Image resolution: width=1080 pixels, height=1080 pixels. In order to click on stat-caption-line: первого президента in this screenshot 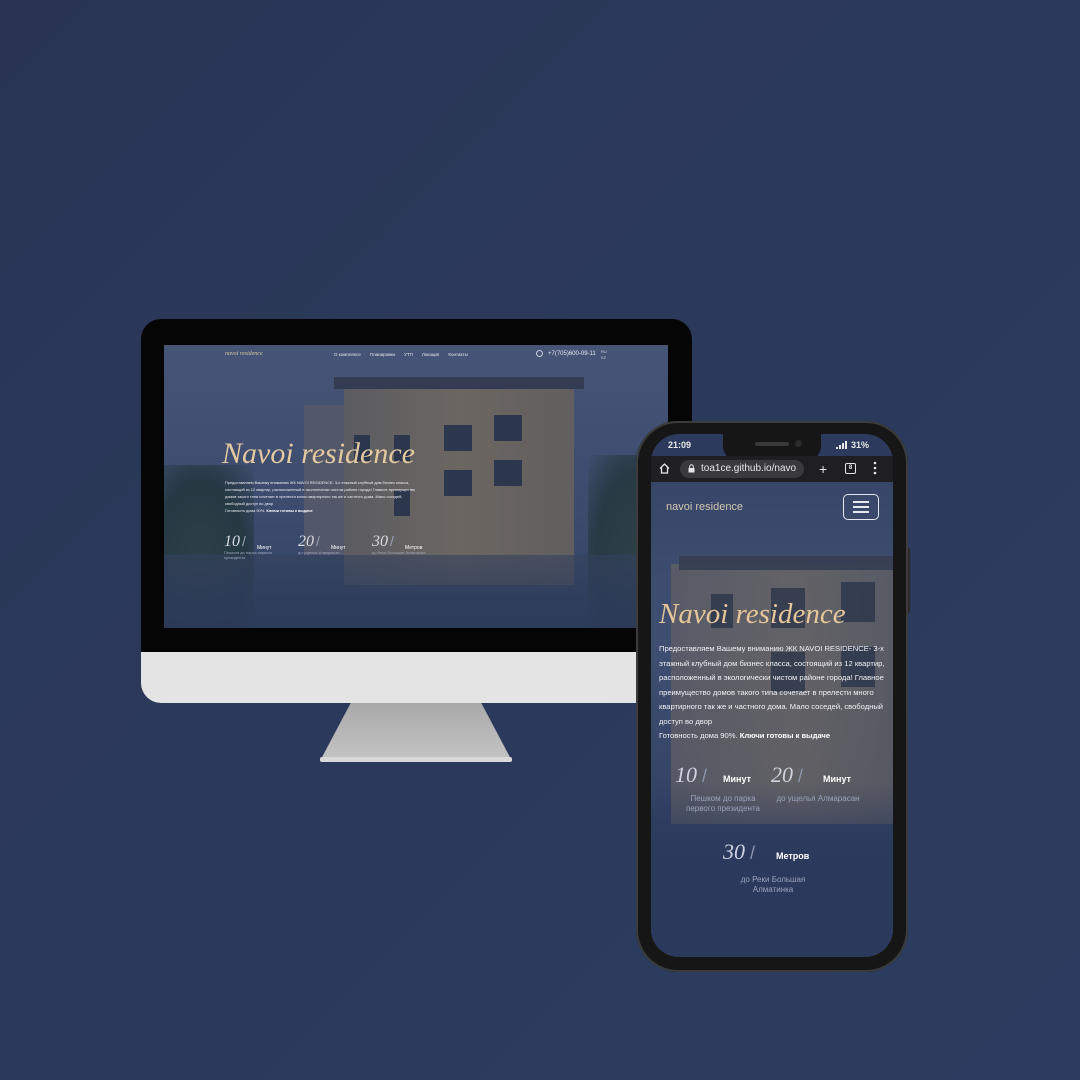, I will do `click(722, 808)`.